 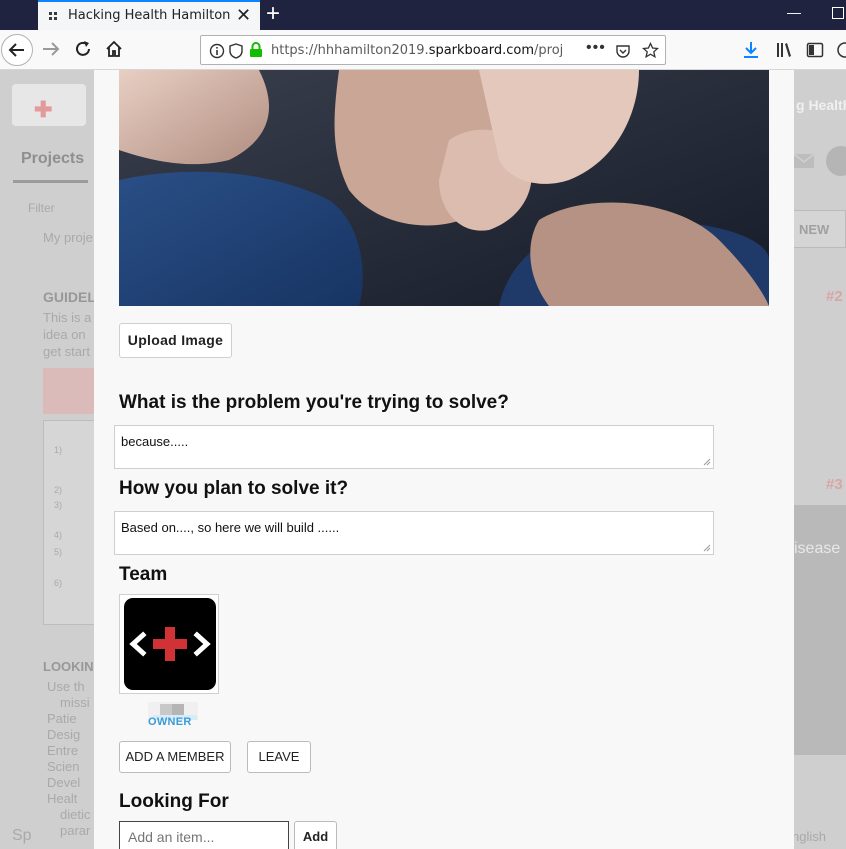 I want to click on solution-heading: How you plan to solve it?, so click(x=234, y=488).